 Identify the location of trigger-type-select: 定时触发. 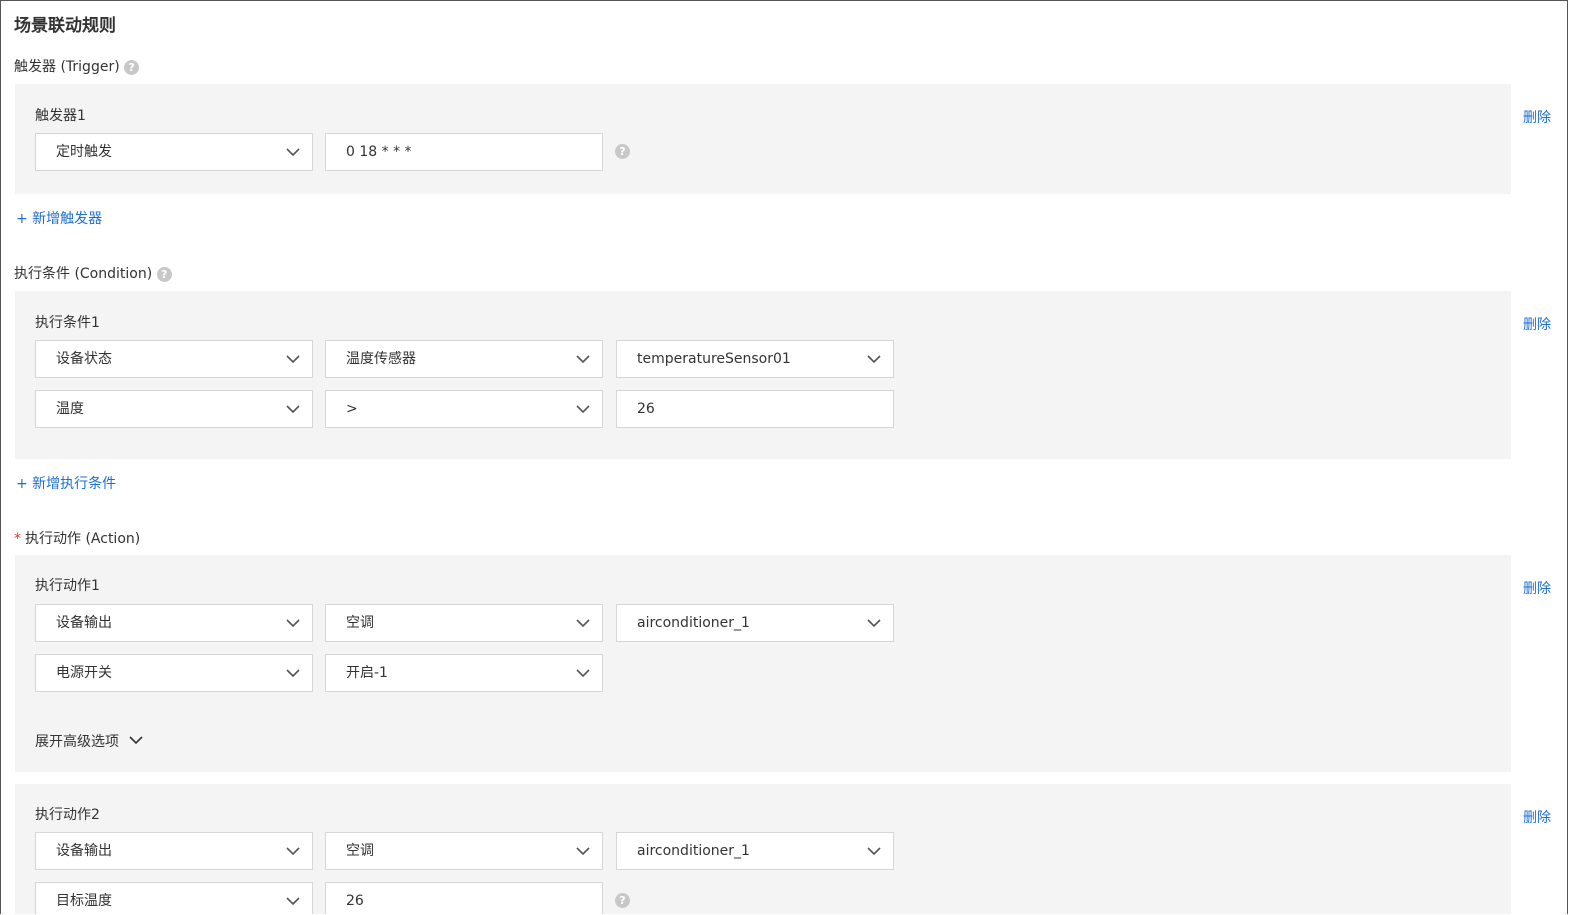
(174, 152).